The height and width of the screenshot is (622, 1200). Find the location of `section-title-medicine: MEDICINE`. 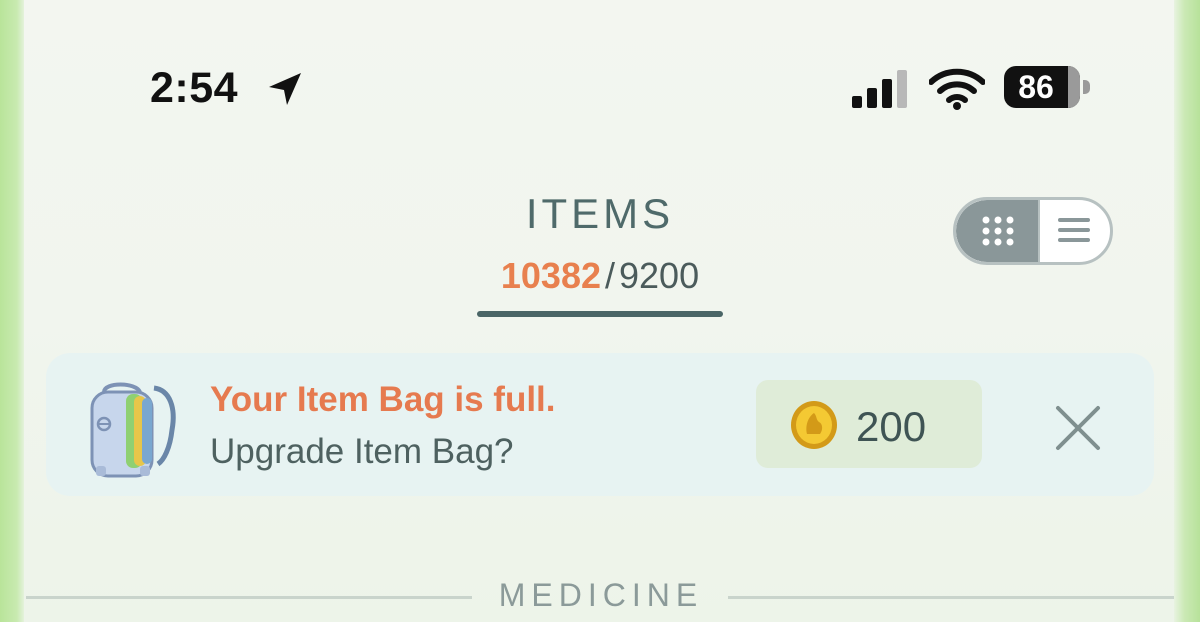

section-title-medicine: MEDICINE is located at coordinates (601, 595).